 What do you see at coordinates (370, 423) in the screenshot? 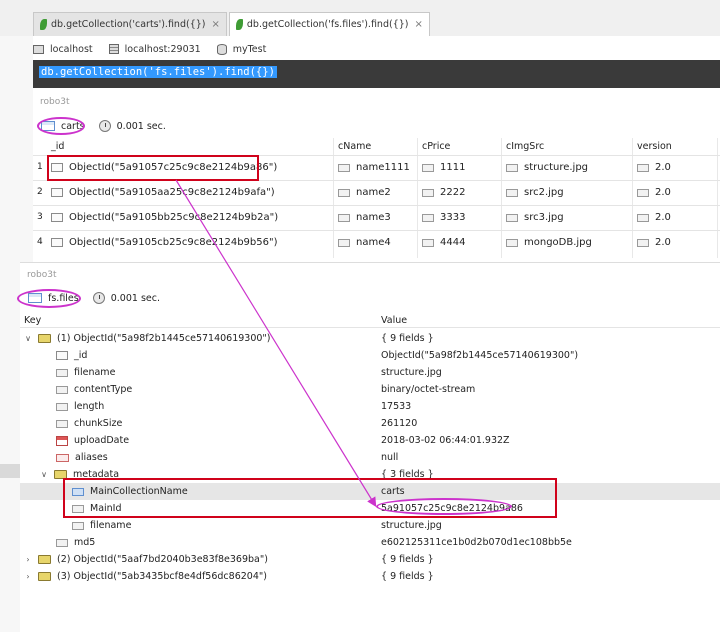
I see `tree-row: chunkSize 261120` at bounding box center [370, 423].